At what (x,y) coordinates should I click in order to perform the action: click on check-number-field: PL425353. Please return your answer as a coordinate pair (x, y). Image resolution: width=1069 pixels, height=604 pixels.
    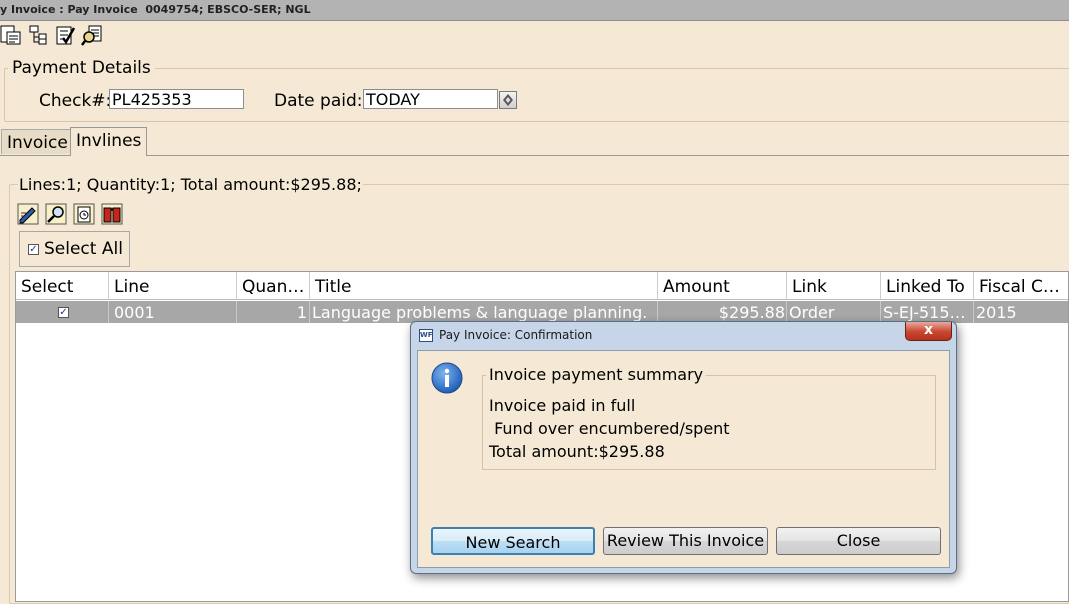
    Looking at the image, I should click on (176, 99).